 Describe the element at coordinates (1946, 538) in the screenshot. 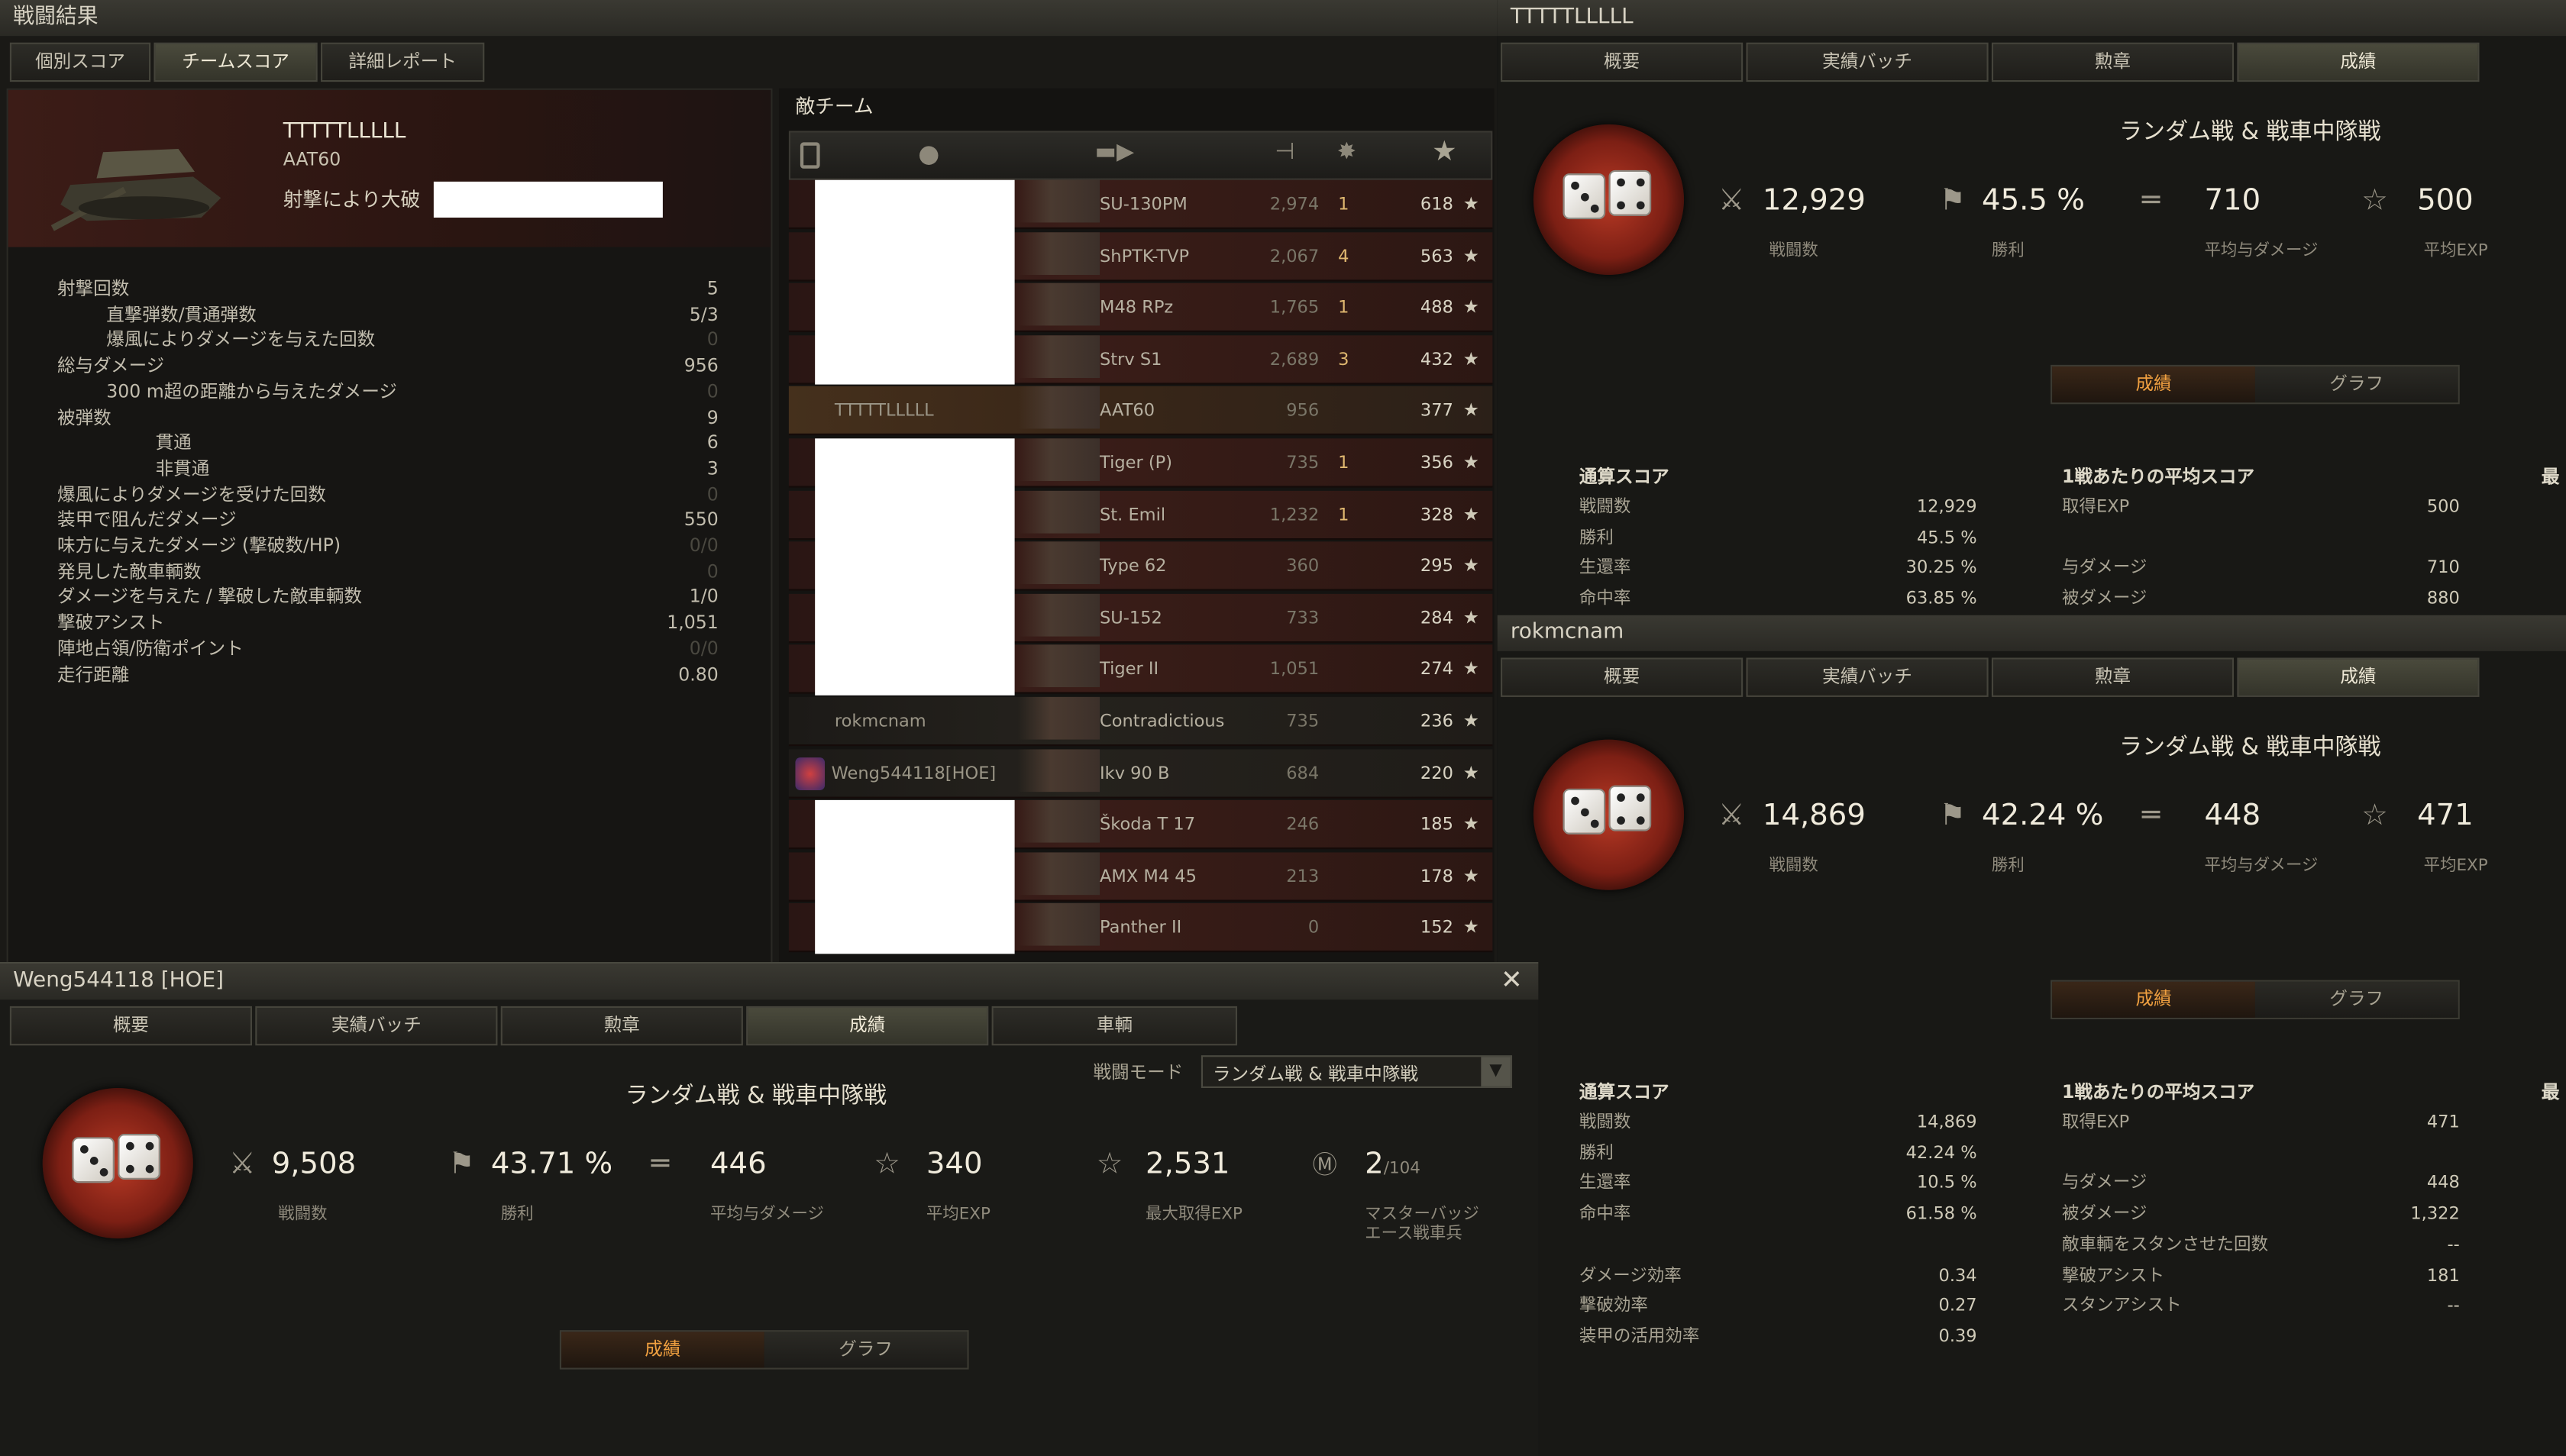

I see `score-value: 45.5 %` at that location.